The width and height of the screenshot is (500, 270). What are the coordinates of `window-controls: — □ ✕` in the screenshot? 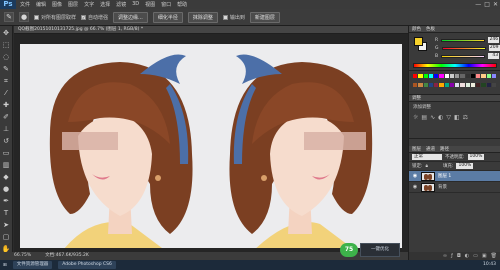 It's located at (486, 4).